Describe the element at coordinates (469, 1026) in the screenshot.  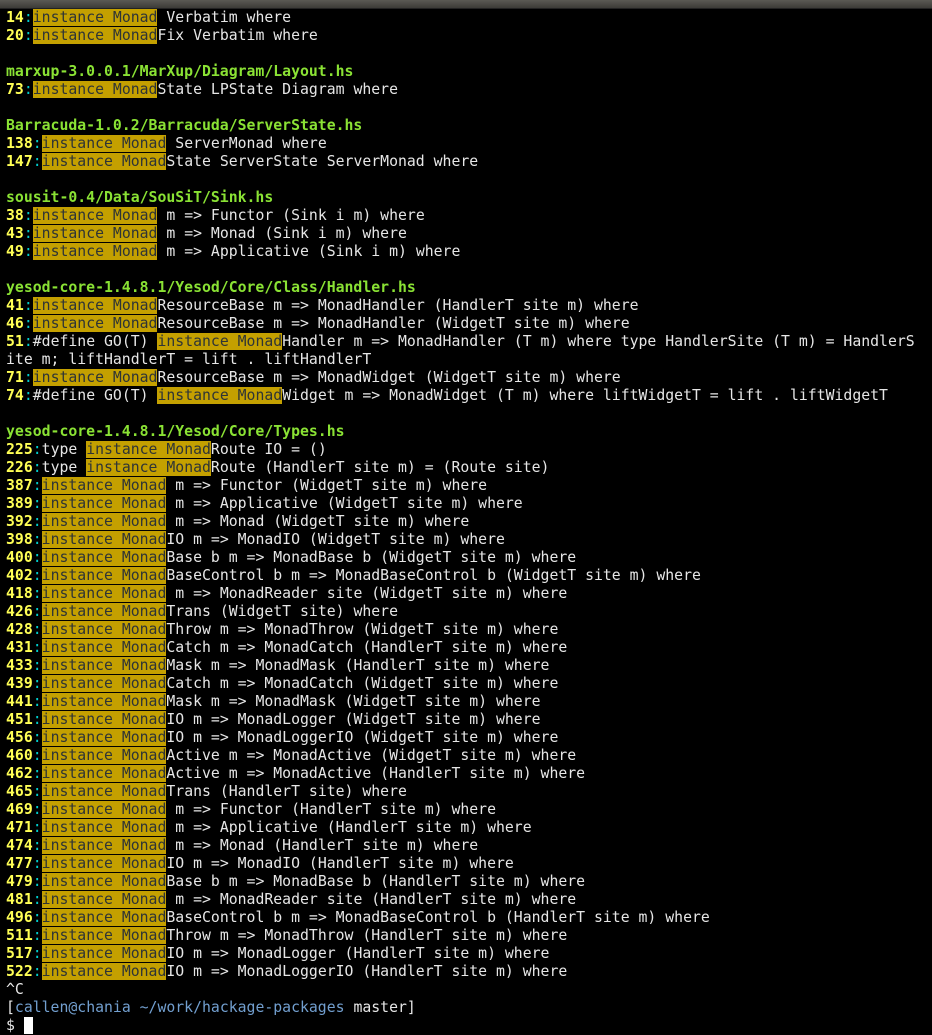
I see `command-input-line: $` at that location.